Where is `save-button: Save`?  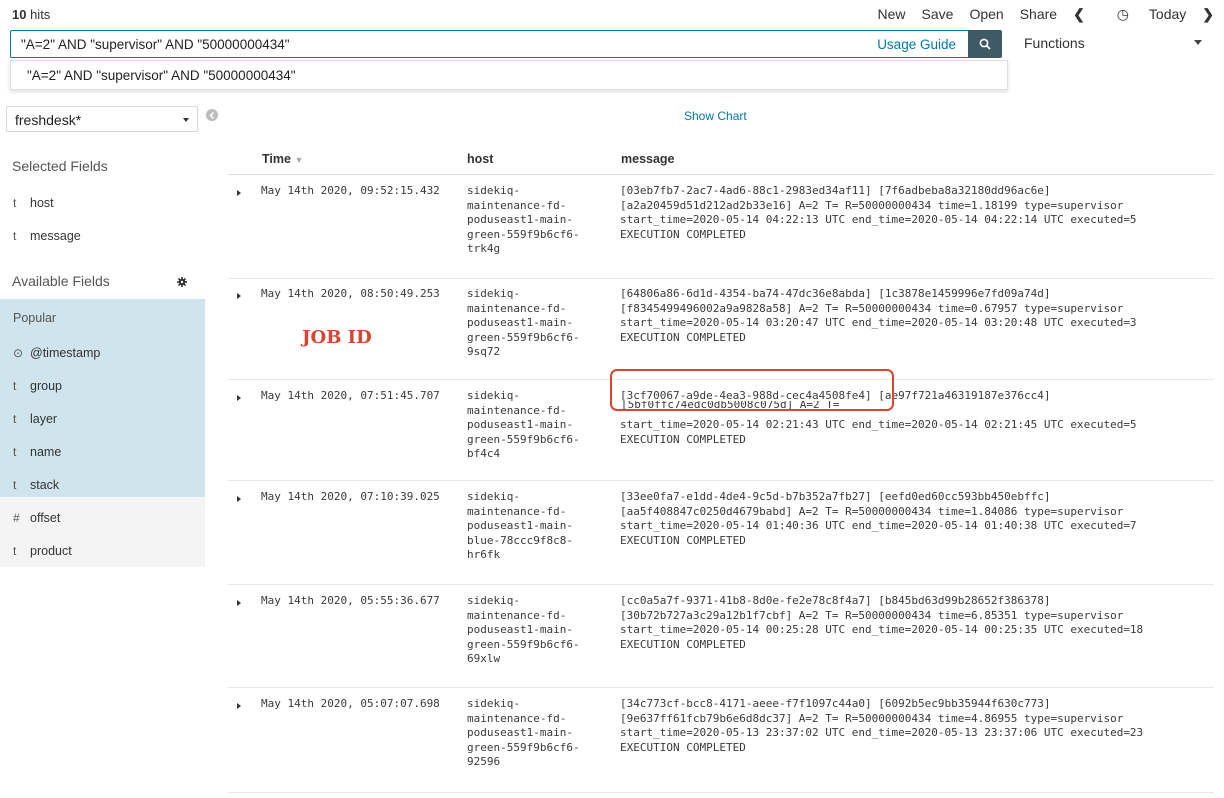 save-button: Save is located at coordinates (938, 14).